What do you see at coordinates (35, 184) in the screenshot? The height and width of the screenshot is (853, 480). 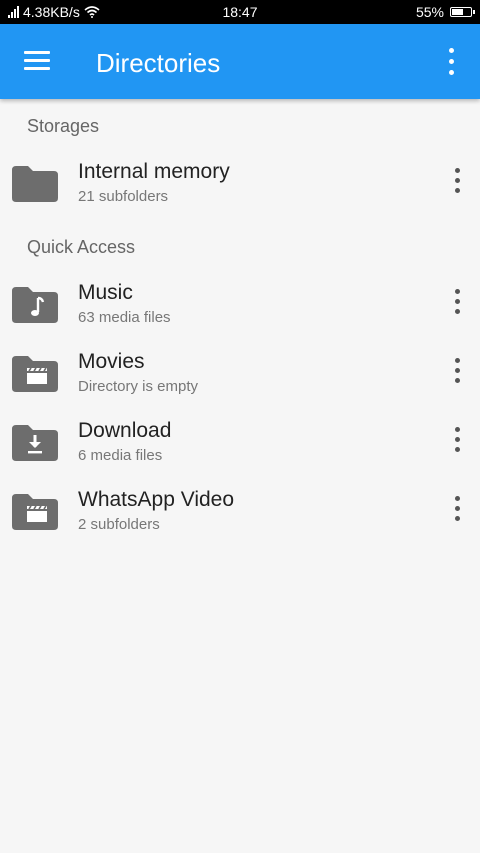 I see `folder-icon` at bounding box center [35, 184].